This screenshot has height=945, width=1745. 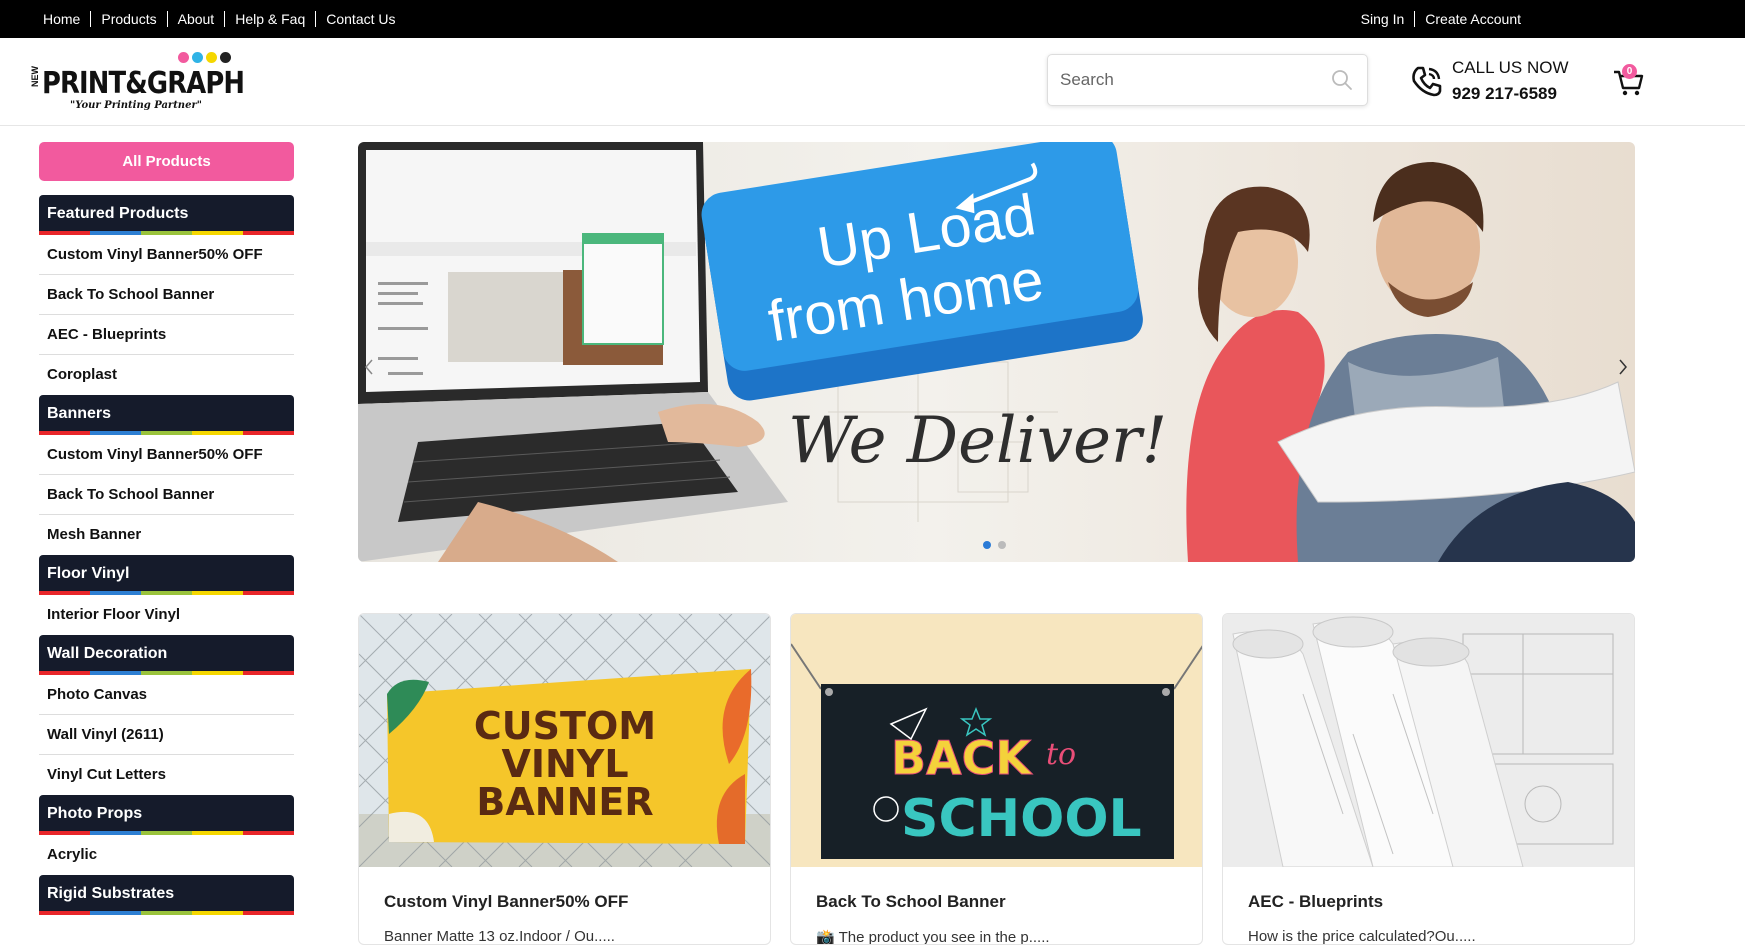 I want to click on product-title: AEC - Blueprints, so click(x=1315, y=902).